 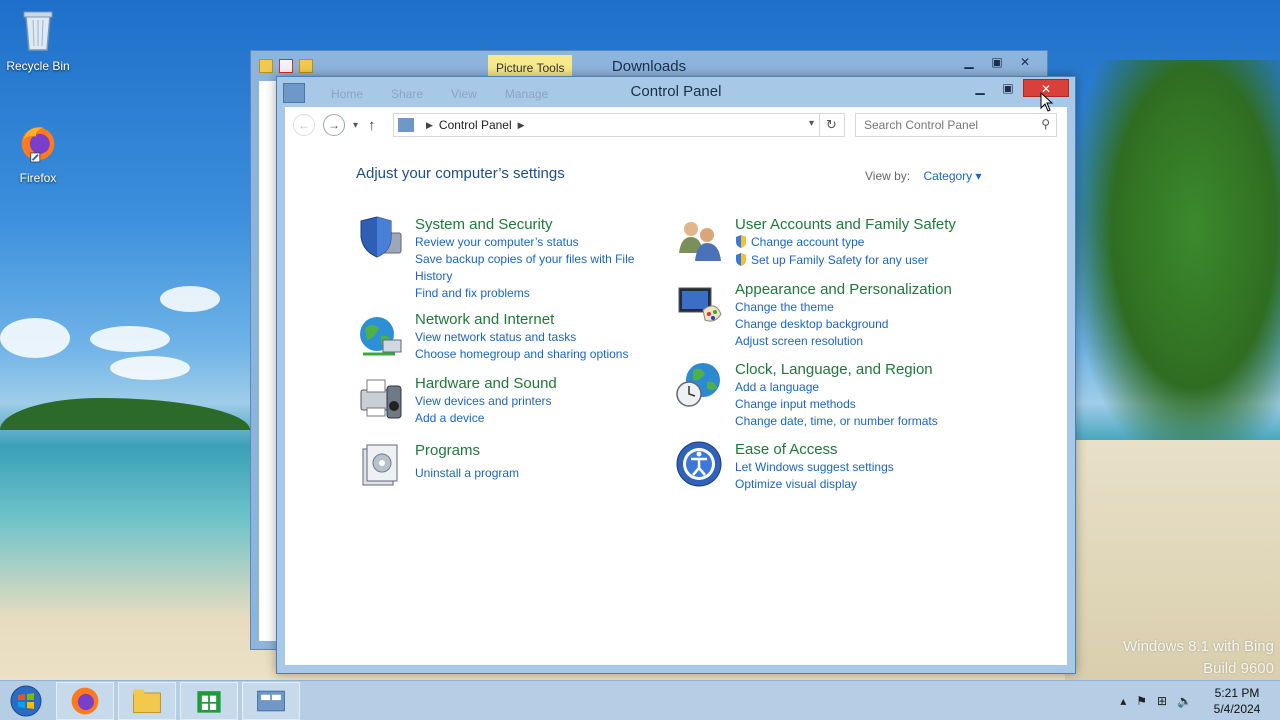 What do you see at coordinates (381, 237) in the screenshot?
I see `shield-computer-icon` at bounding box center [381, 237].